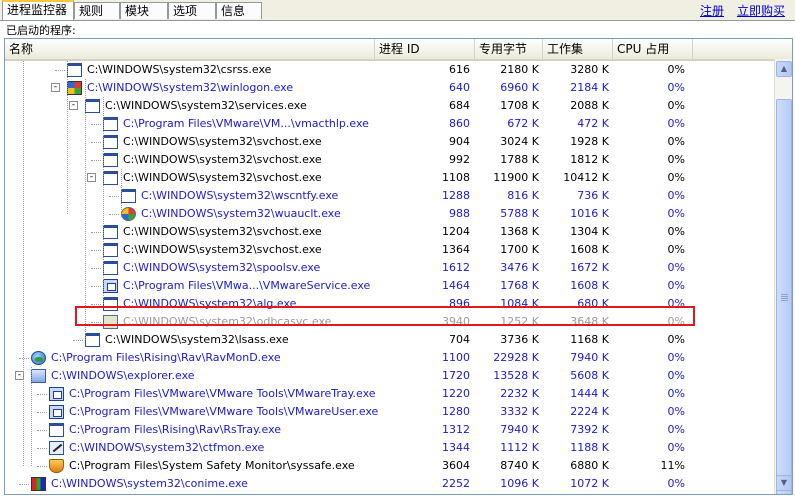 The height and width of the screenshot is (497, 795). What do you see at coordinates (578, 49) in the screenshot?
I see `column-working-set: 工作集` at bounding box center [578, 49].